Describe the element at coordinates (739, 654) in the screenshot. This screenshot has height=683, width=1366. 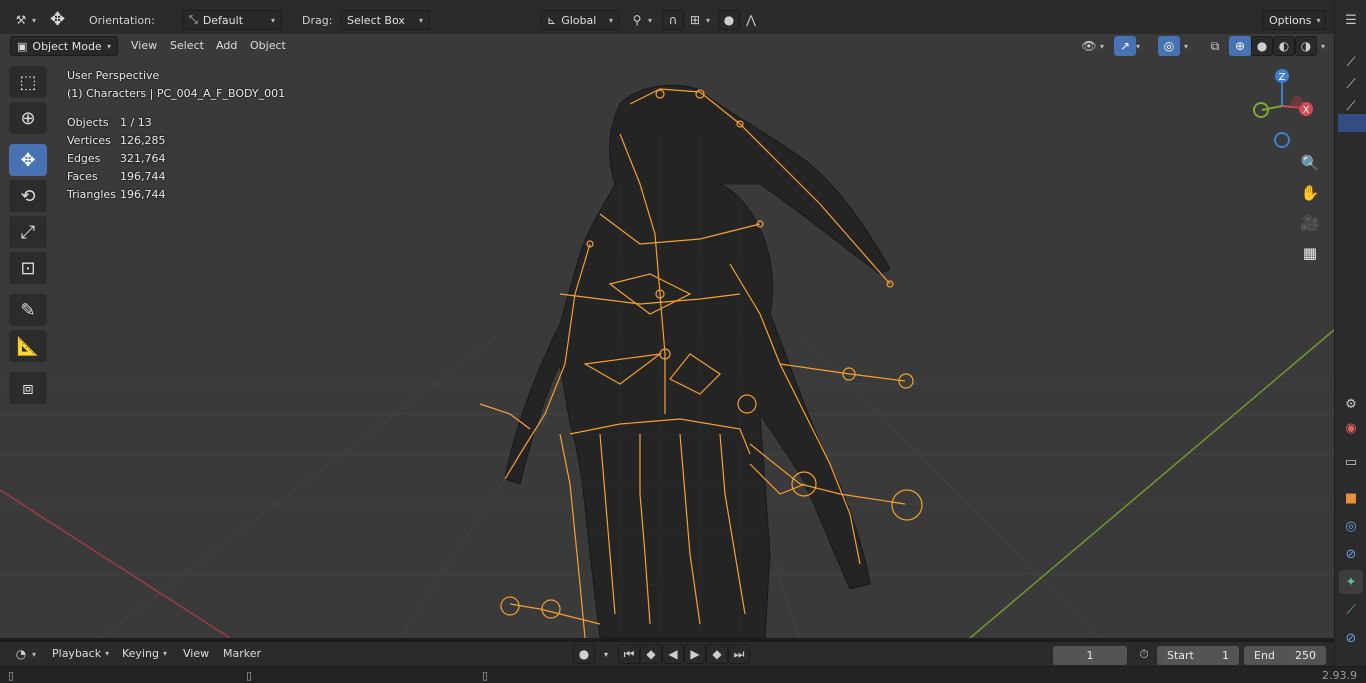
I see `jump-end-button: ⏭` at that location.